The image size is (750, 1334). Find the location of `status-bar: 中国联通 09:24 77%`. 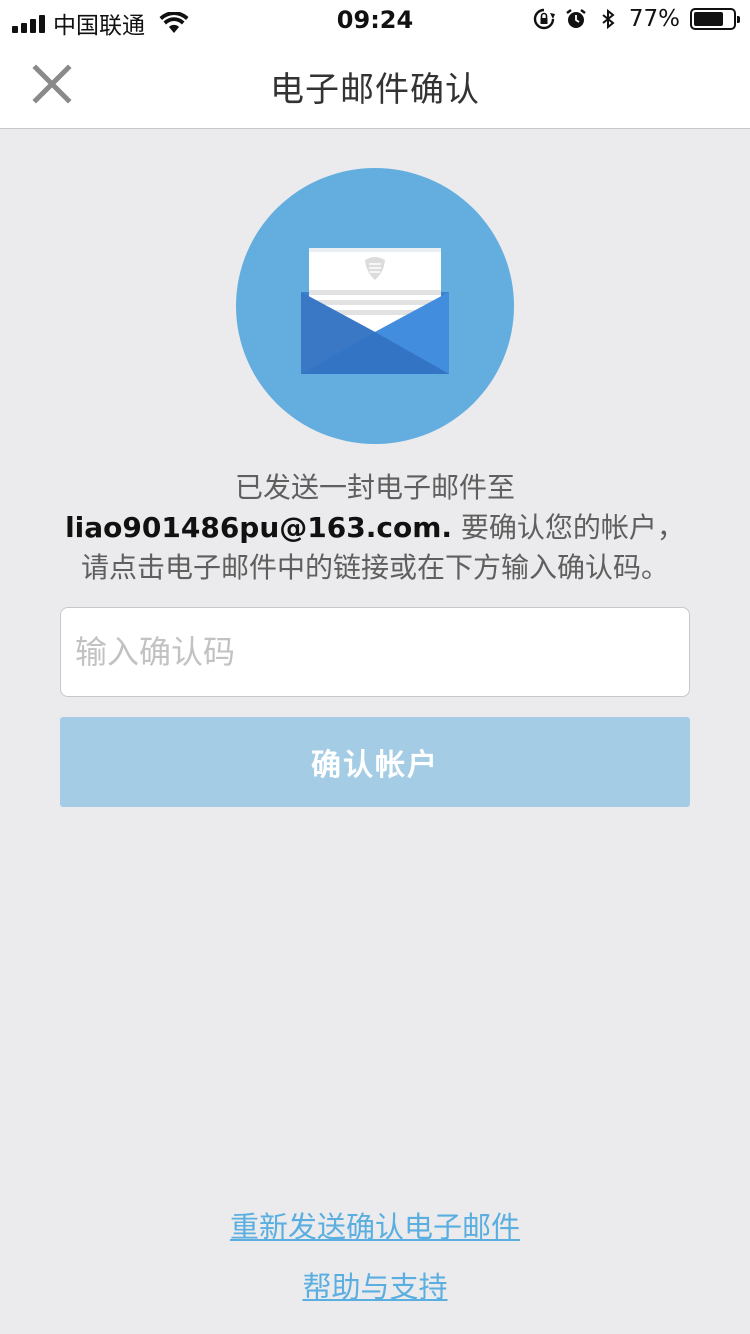

status-bar: 中国联通 09:24 77% is located at coordinates (375, 20).